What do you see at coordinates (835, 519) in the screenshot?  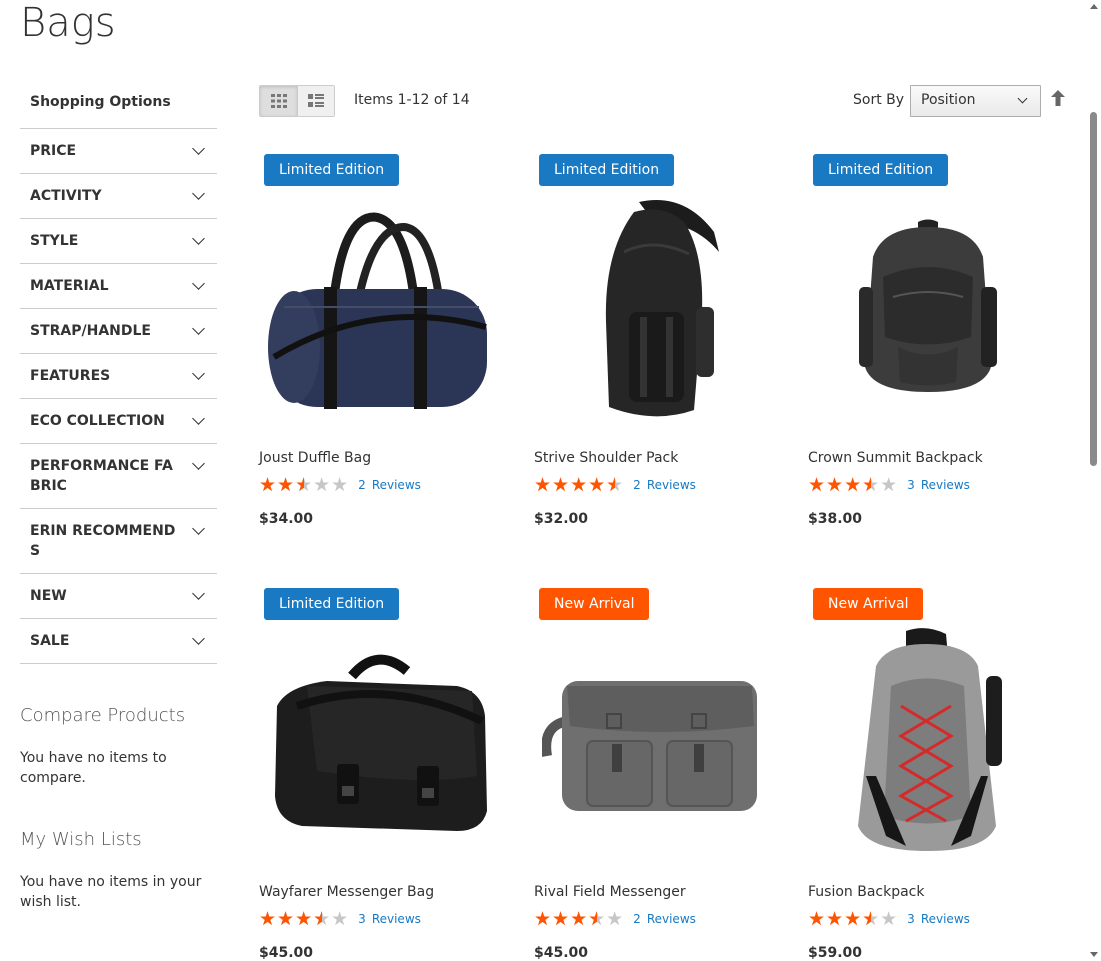 I see `product-price: $38.00` at bounding box center [835, 519].